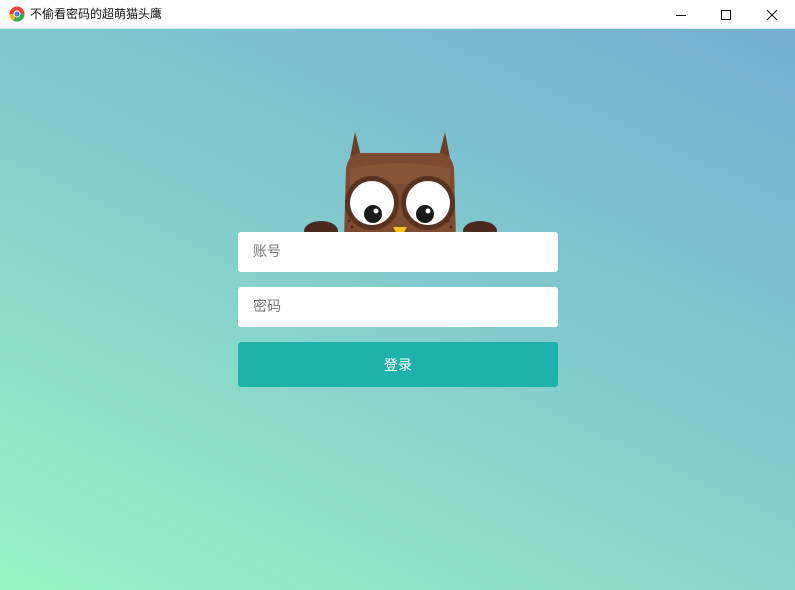 This screenshot has height=590, width=795. What do you see at coordinates (398, 364) in the screenshot?
I see `login-button: 登录` at bounding box center [398, 364].